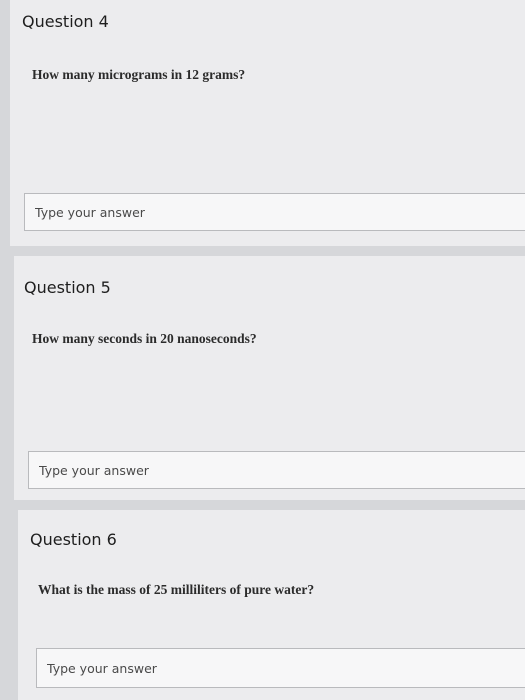 This screenshot has height=700, width=525. What do you see at coordinates (65, 21) in the screenshot?
I see `question-title: Question 4` at bounding box center [65, 21].